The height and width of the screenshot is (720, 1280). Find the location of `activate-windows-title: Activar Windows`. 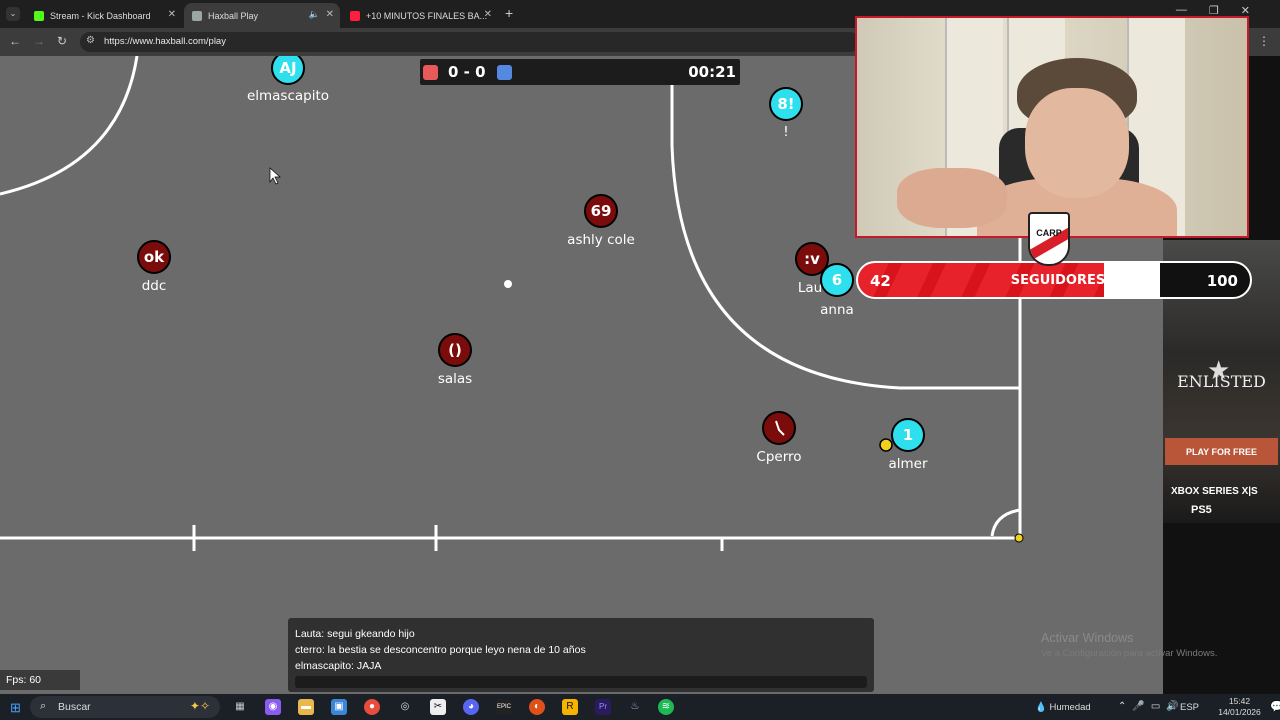

activate-windows-title: Activar Windows is located at coordinates (1087, 638).